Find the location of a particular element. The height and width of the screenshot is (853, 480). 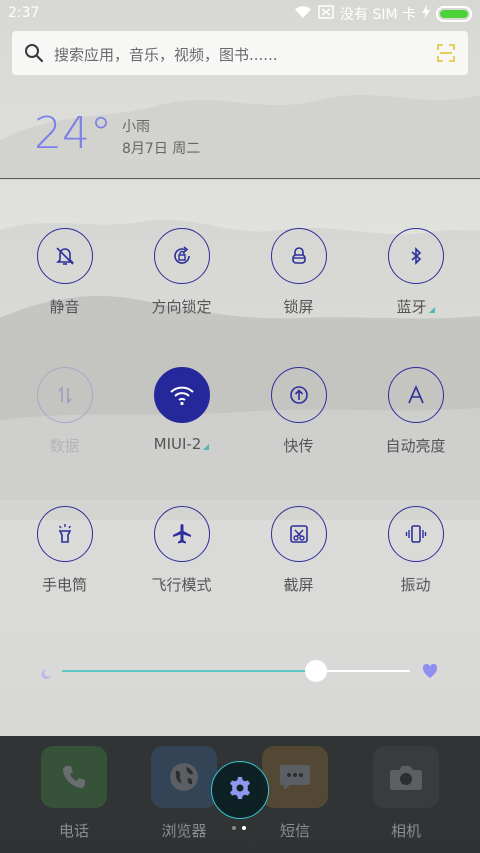

page-dot is located at coordinates (234, 828).